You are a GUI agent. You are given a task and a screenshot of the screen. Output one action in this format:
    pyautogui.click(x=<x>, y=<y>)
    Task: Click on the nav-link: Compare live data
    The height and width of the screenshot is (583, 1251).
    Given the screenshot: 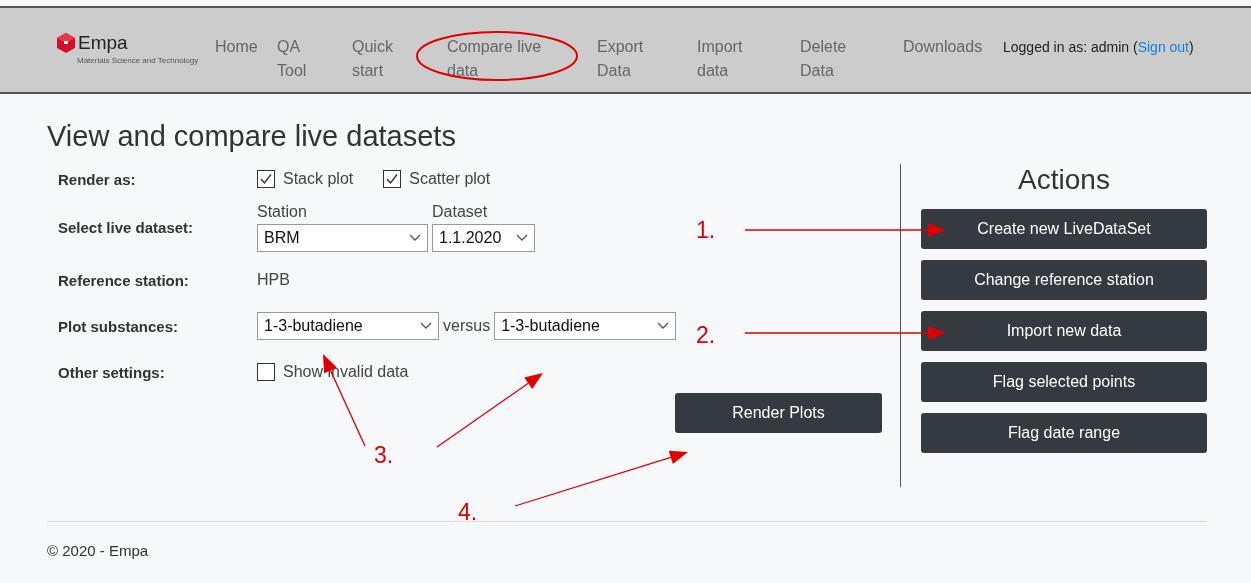 What is the action you would take?
    pyautogui.click(x=502, y=59)
    